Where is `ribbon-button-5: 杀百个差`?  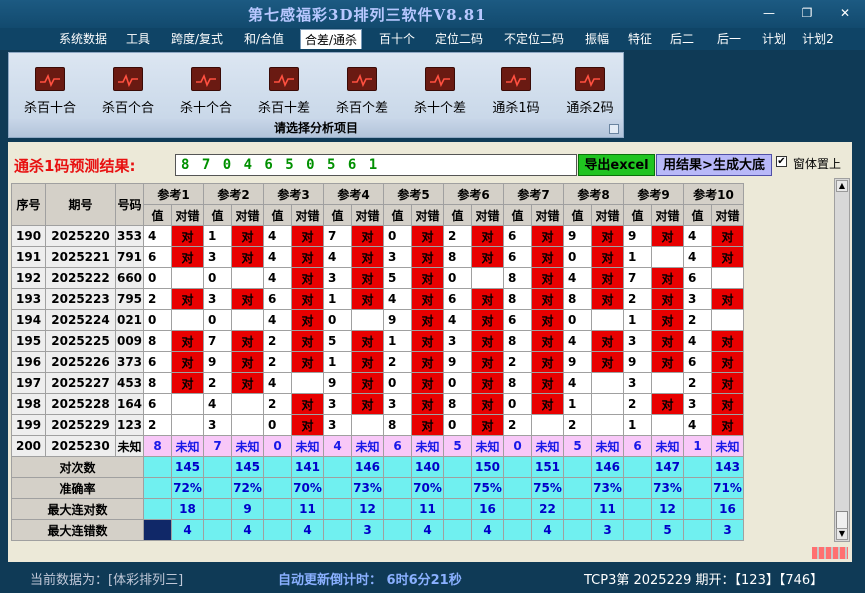 ribbon-button-5: 杀百个差 is located at coordinates (362, 93).